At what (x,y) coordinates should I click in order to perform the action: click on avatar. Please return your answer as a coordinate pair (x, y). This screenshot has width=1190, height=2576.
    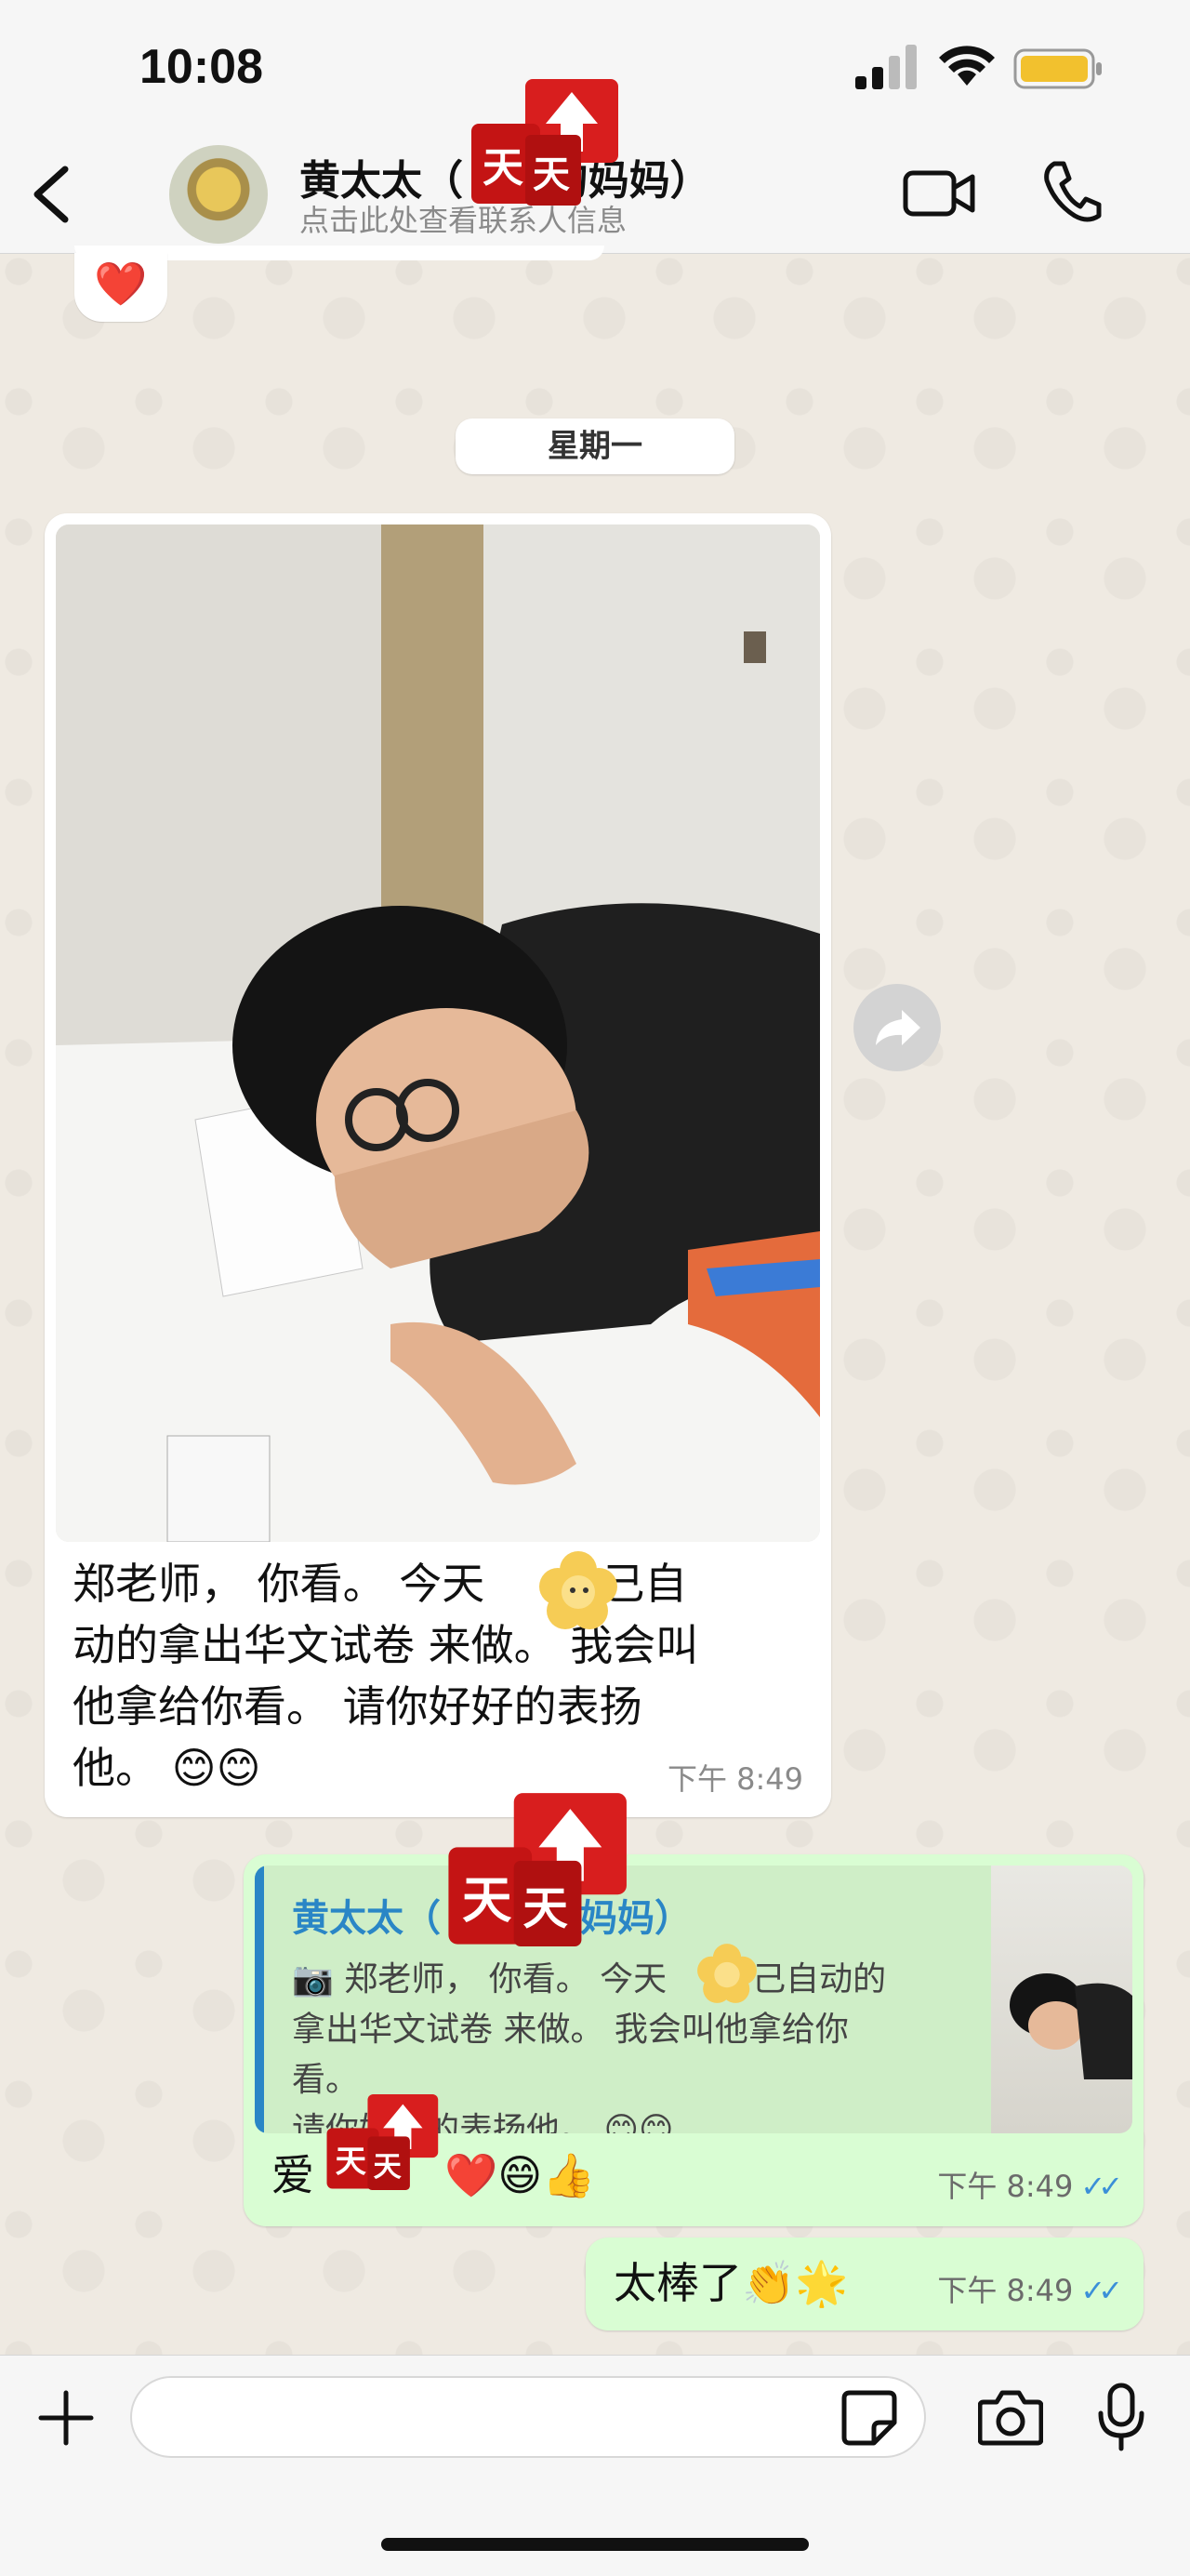
    Looking at the image, I should click on (218, 194).